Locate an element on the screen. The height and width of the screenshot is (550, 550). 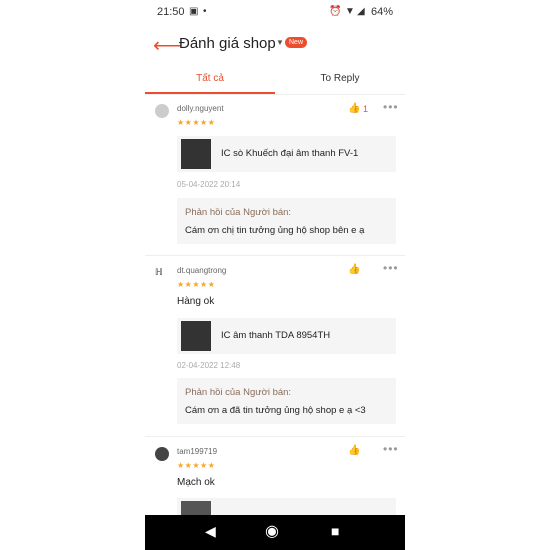
review-comment: Mạch ok is located at coordinates (196, 482).